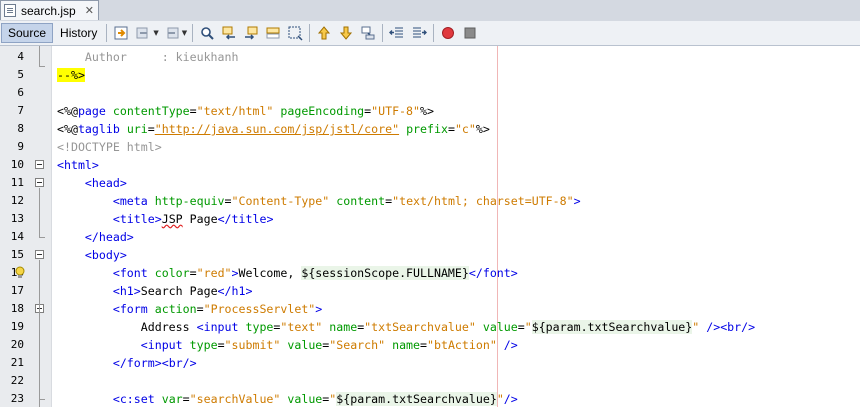 Image resolution: width=860 pixels, height=408 pixels. I want to click on back-icon, so click(143, 33).